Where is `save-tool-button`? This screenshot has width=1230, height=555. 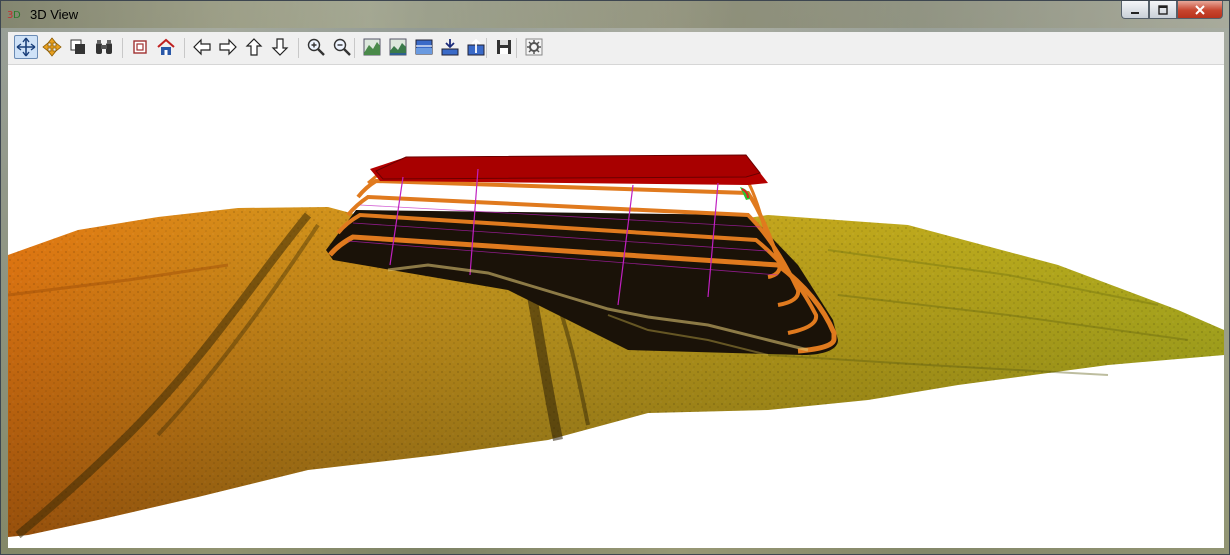 save-tool-button is located at coordinates (504, 47).